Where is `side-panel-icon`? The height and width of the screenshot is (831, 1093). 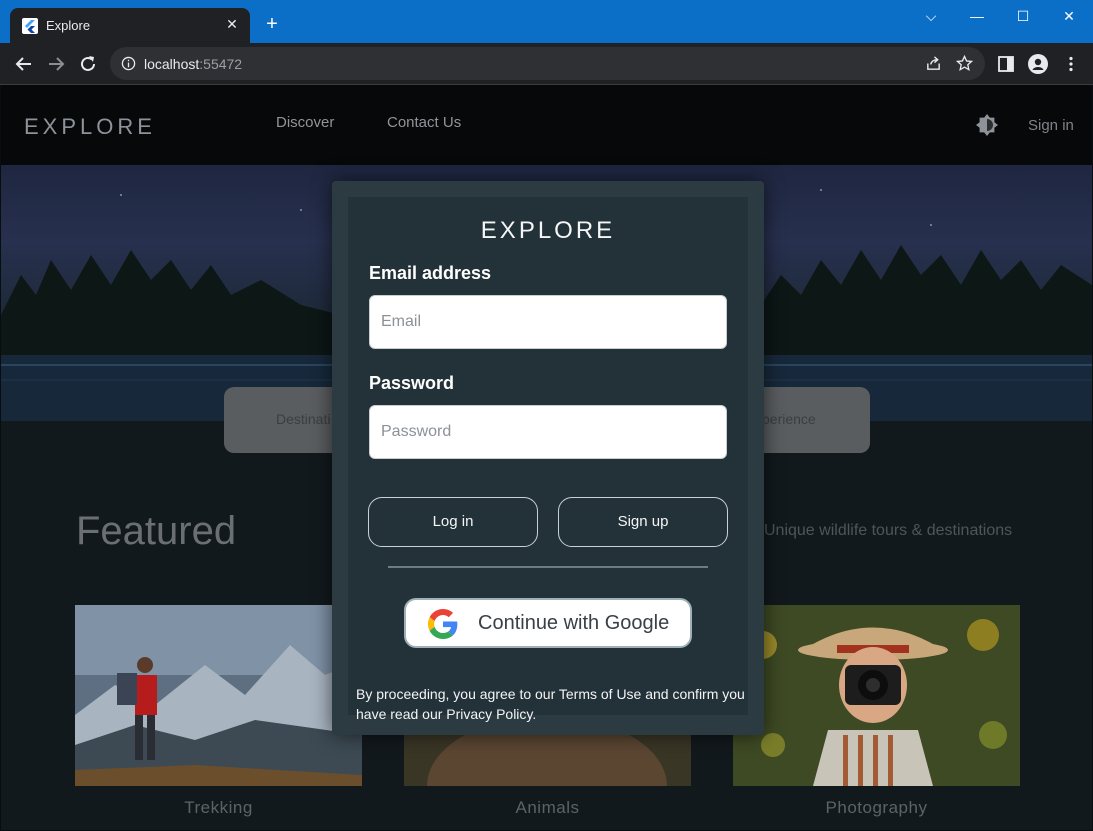
side-panel-icon is located at coordinates (1006, 64).